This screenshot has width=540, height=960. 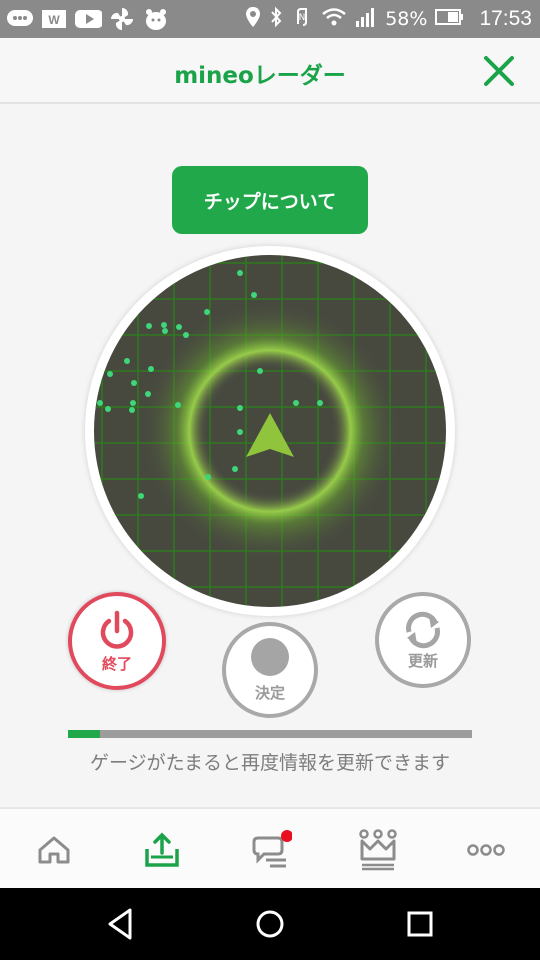 I want to click on svg-text: W, so click(x=54, y=20).